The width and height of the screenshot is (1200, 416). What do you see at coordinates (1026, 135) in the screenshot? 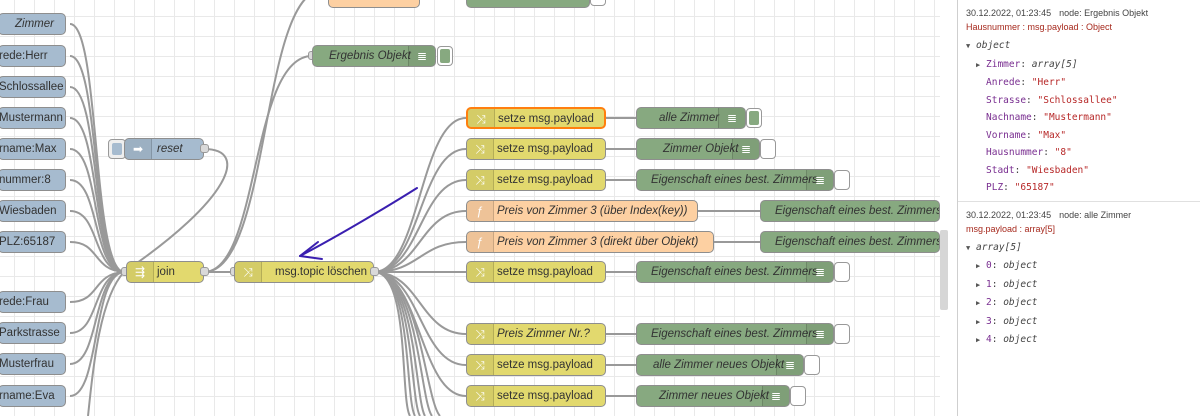
I see `tree-row: Vorname: "Max"` at bounding box center [1026, 135].